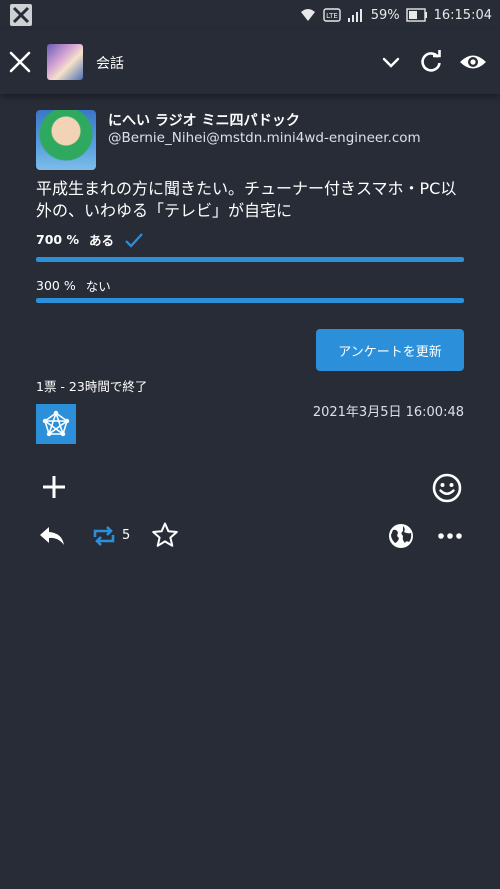 The width and height of the screenshot is (500, 889). What do you see at coordinates (462, 15) in the screenshot?
I see `clock: 16:15:04` at bounding box center [462, 15].